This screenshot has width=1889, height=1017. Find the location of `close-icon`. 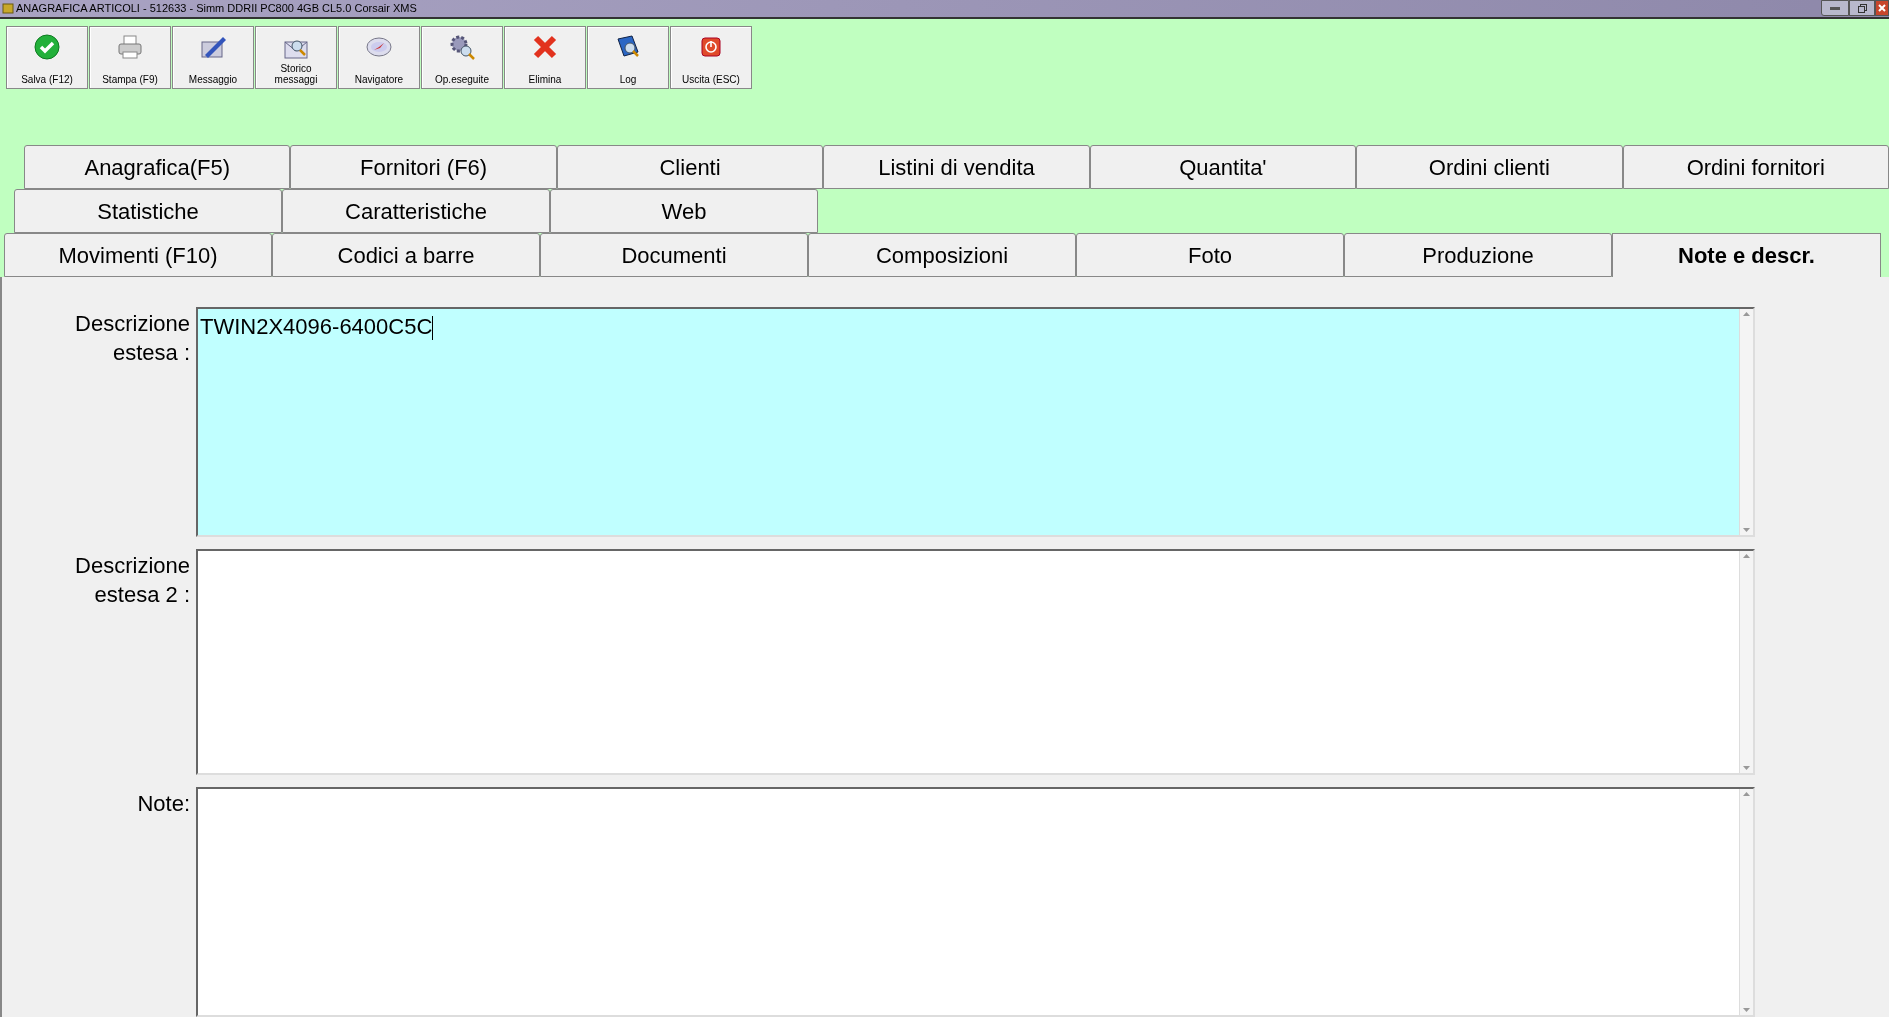

close-icon is located at coordinates (1882, 8).